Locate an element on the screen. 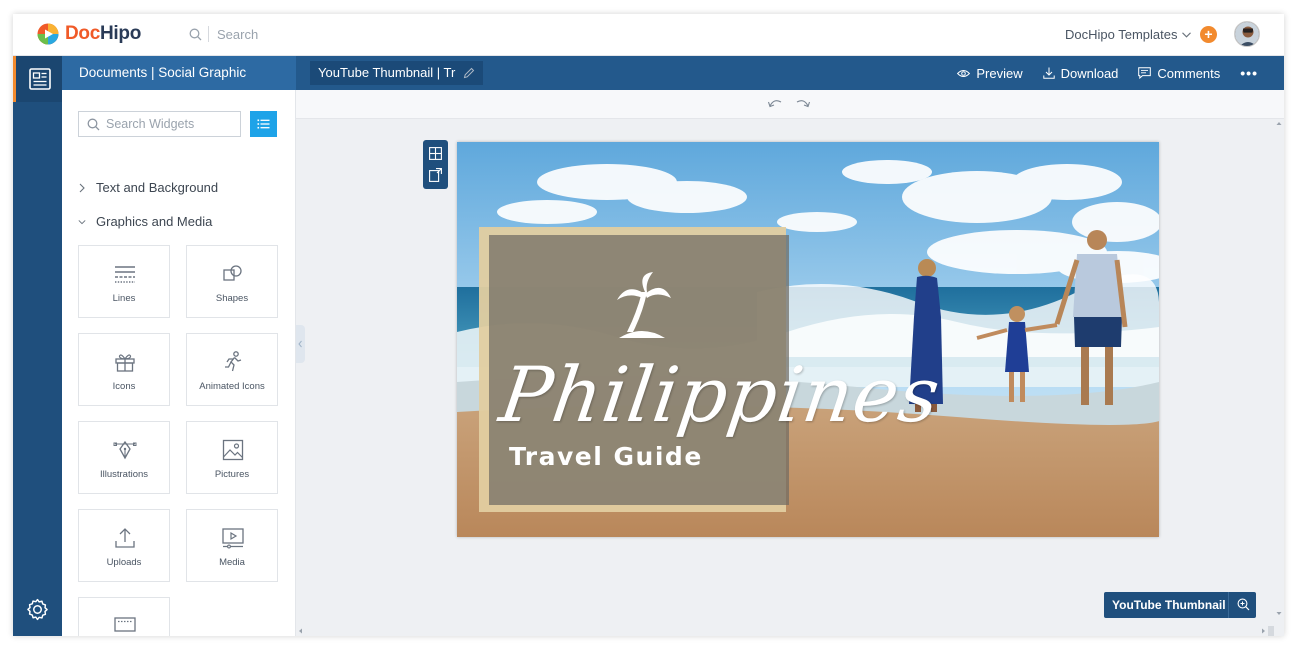  preview-label: Preview is located at coordinates (999, 73).